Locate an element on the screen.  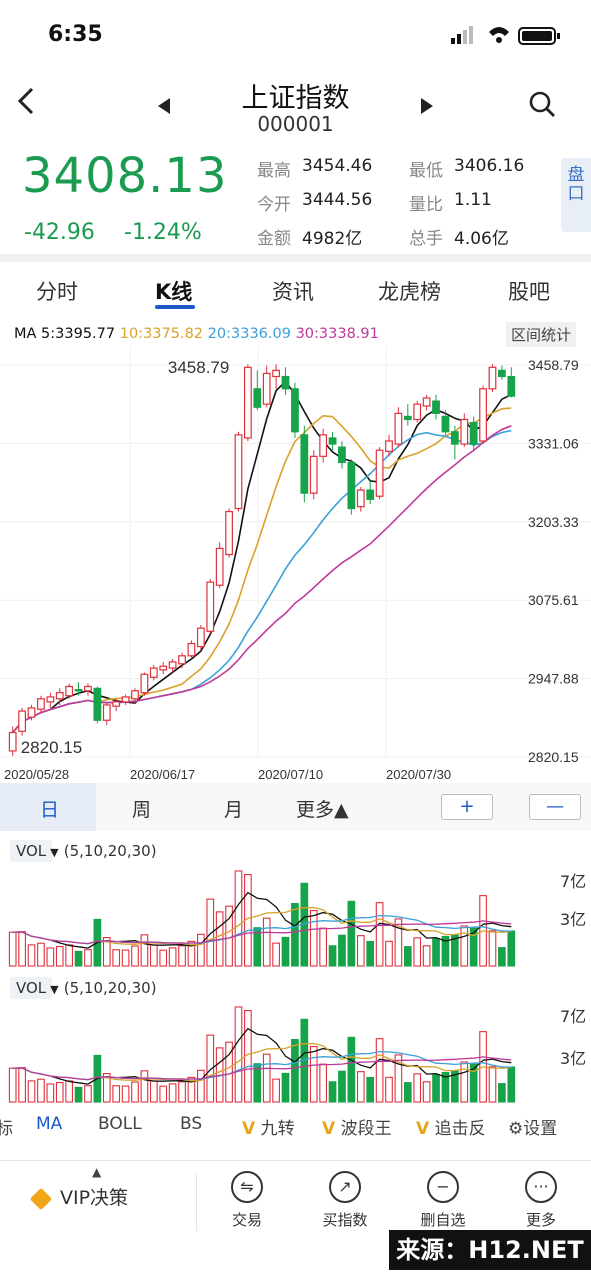
expand-up-icon: ▲ is located at coordinates (96, 1172).